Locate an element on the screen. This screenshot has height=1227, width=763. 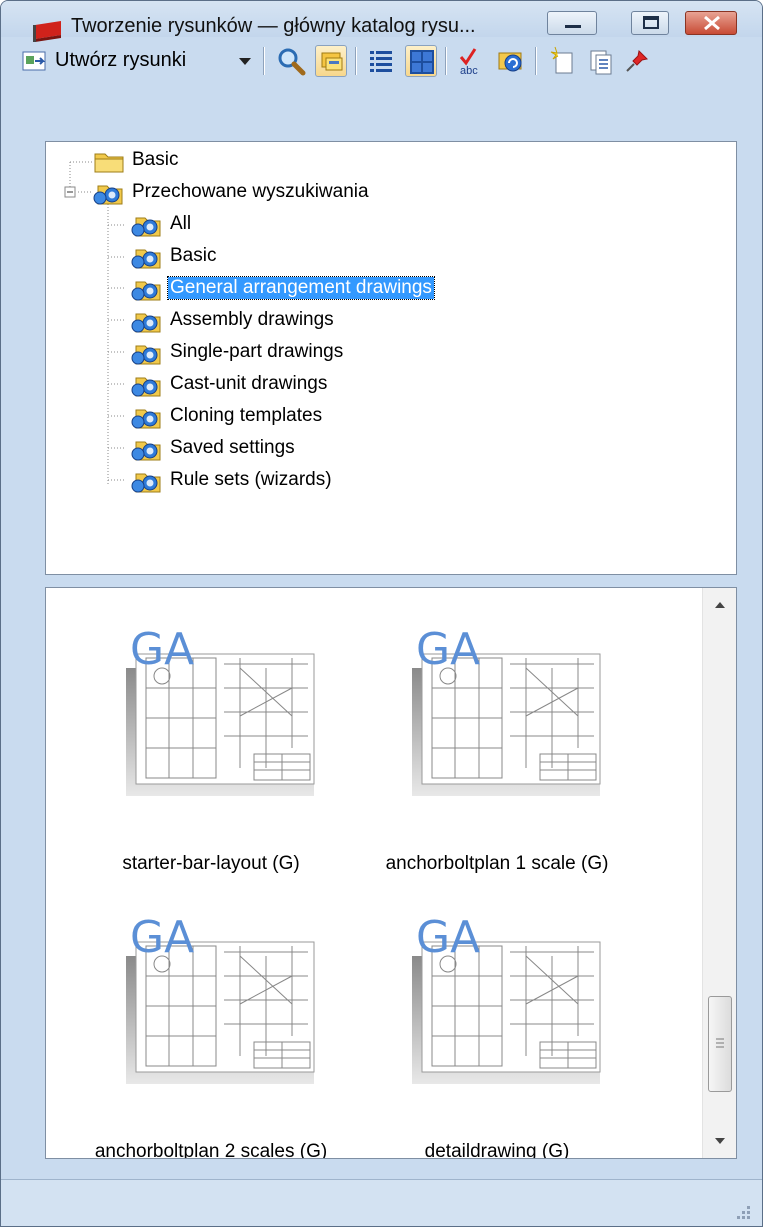
thumbnail-view-button is located at coordinates (421, 61).